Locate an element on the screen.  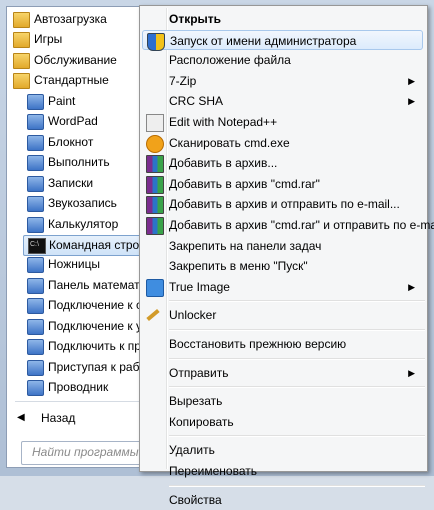
menu-item-label: Edit with Notepad++ is located at coordinates (223, 122).